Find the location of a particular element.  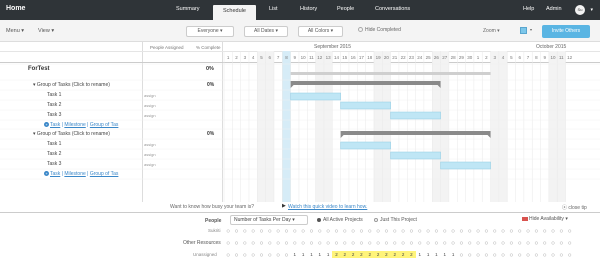

tab-conversations: Conversations is located at coordinates (392, 9).